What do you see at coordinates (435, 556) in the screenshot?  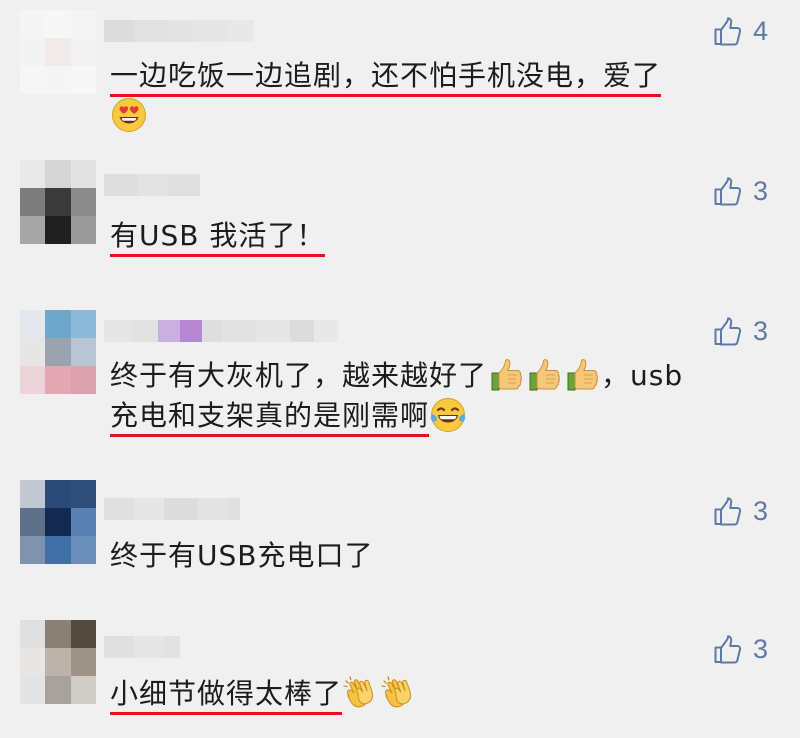 I see `comment-text: 终于有USB充电口了` at bounding box center [435, 556].